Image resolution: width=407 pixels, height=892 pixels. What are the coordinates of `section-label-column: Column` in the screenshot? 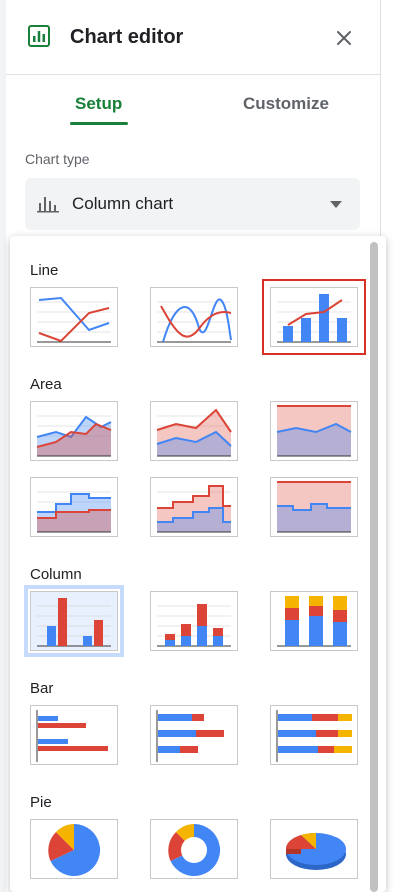 It's located at (56, 574).